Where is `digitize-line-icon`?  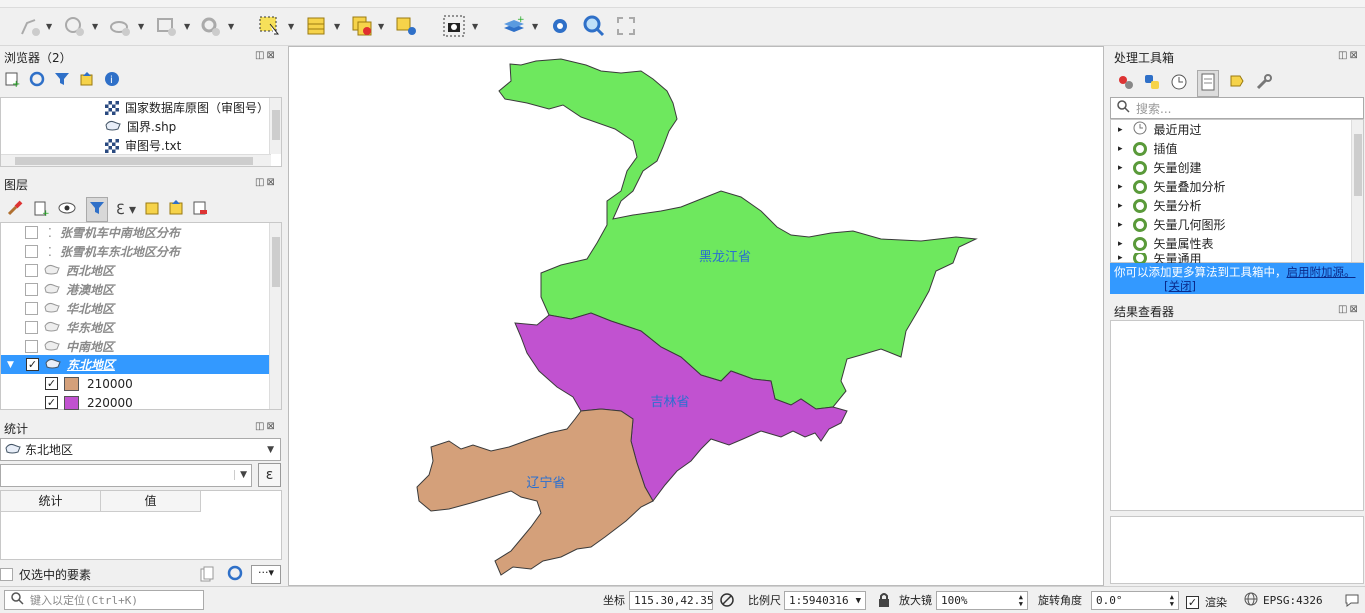
digitize-line-icon is located at coordinates (30, 26).